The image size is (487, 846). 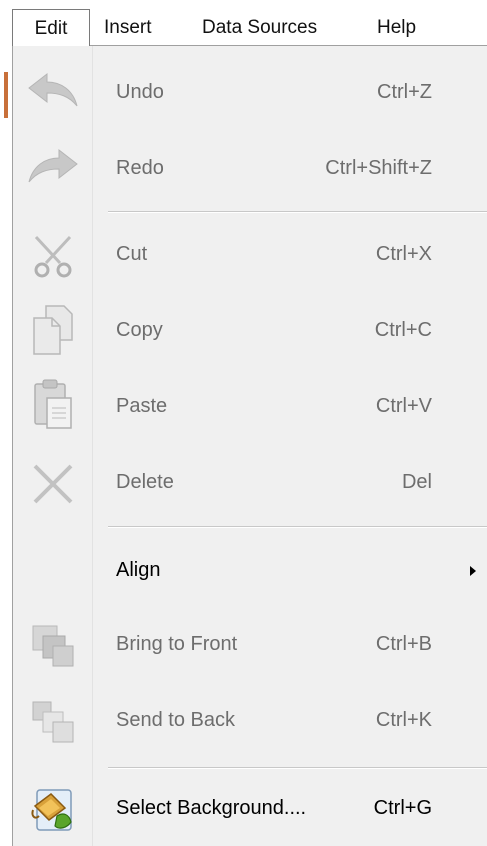 I want to click on redo-icon, so click(x=53, y=168).